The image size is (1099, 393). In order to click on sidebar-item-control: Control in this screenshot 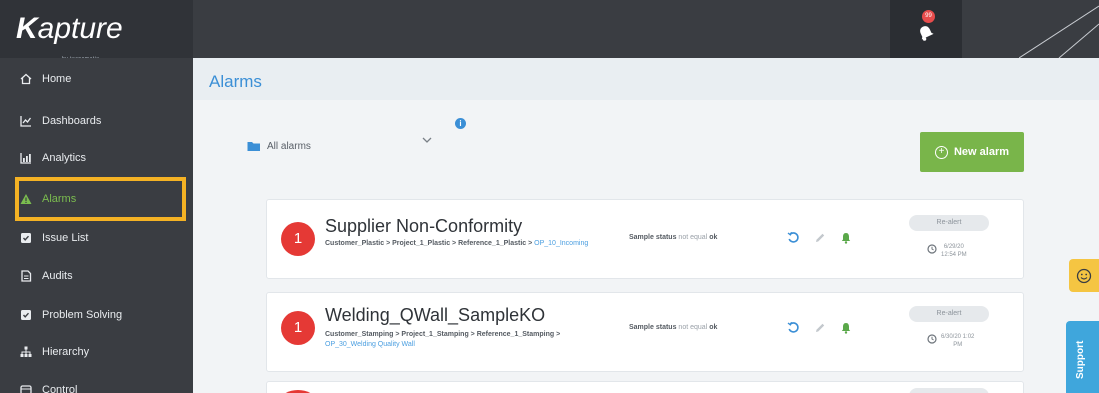, I will do `click(96, 382)`.